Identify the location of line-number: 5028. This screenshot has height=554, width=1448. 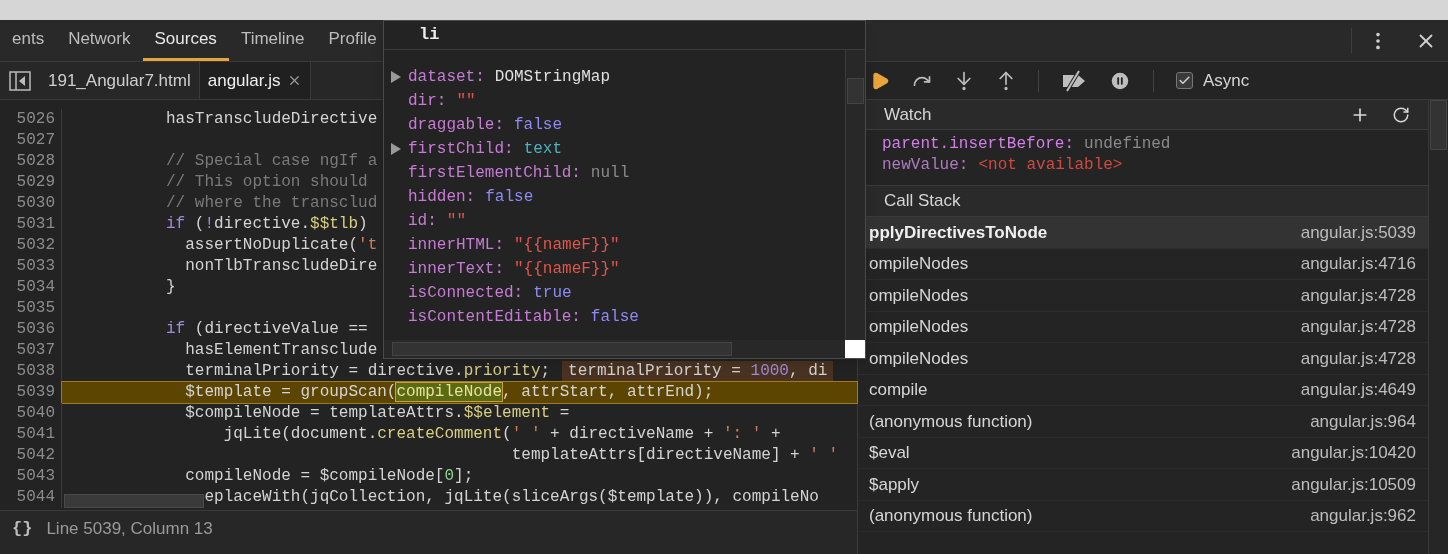
(31, 161).